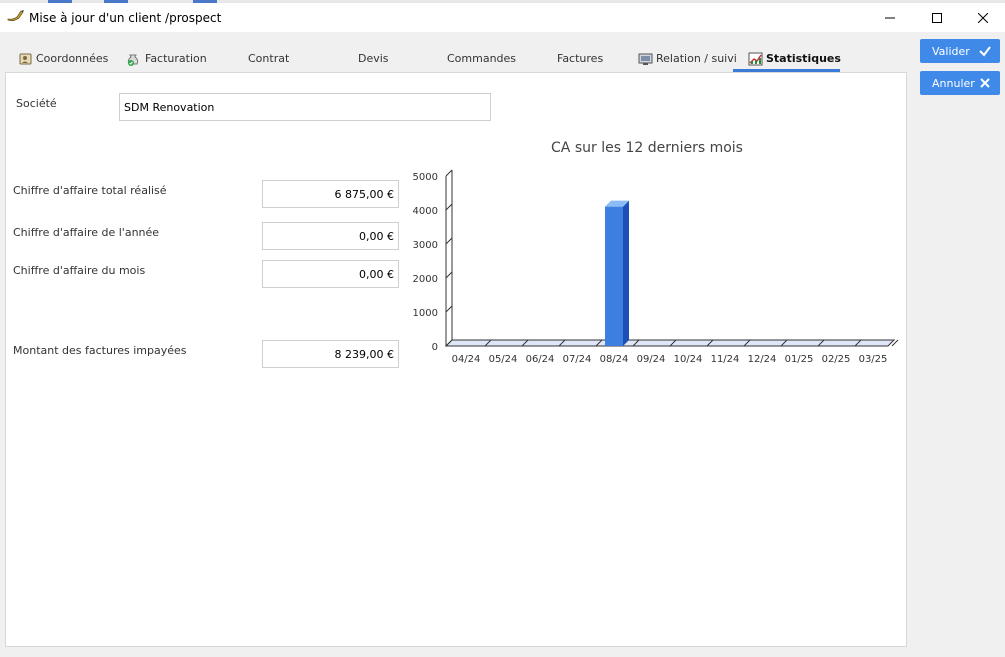 This screenshot has width=1005, height=657. What do you see at coordinates (305, 107) in the screenshot?
I see `societe-field: SDM Renovation` at bounding box center [305, 107].